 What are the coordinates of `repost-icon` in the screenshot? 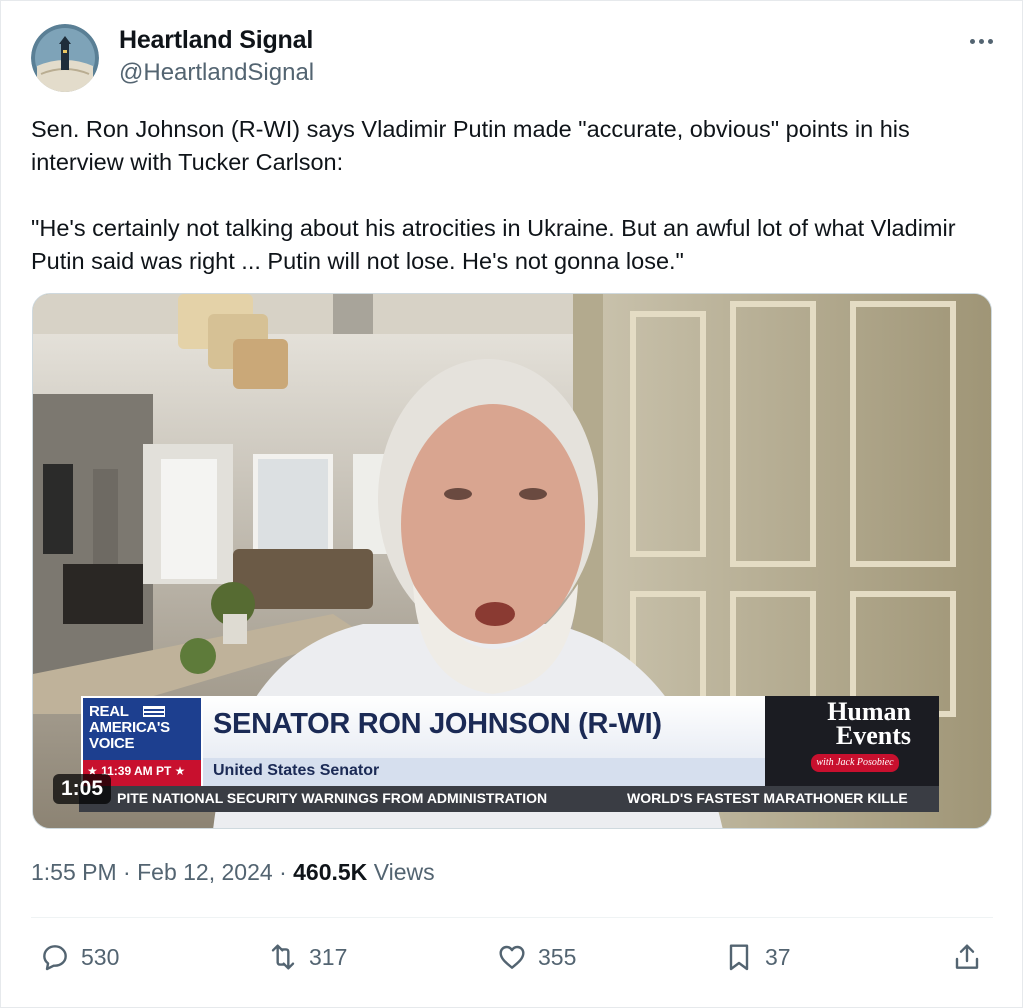 It's located at (283, 957).